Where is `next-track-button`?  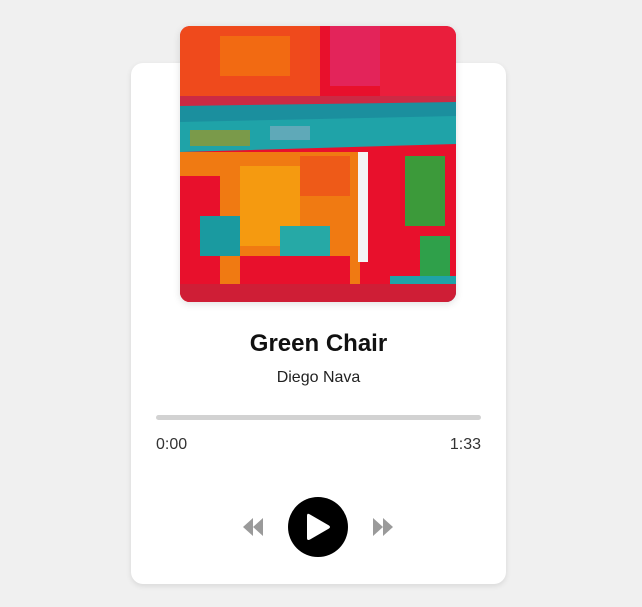
next-track-button is located at coordinates (383, 527).